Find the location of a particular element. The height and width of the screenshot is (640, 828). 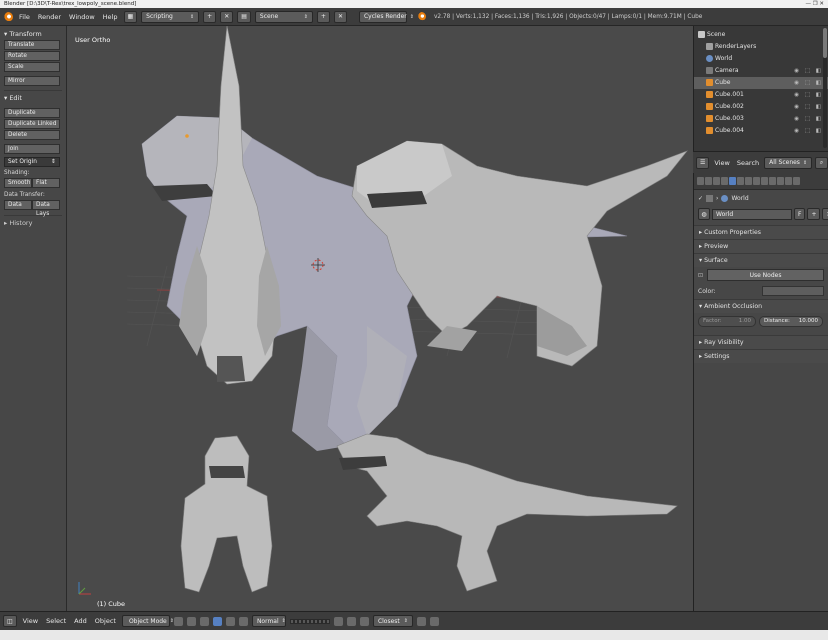

footer-menu-view: View is located at coordinates (30, 621).